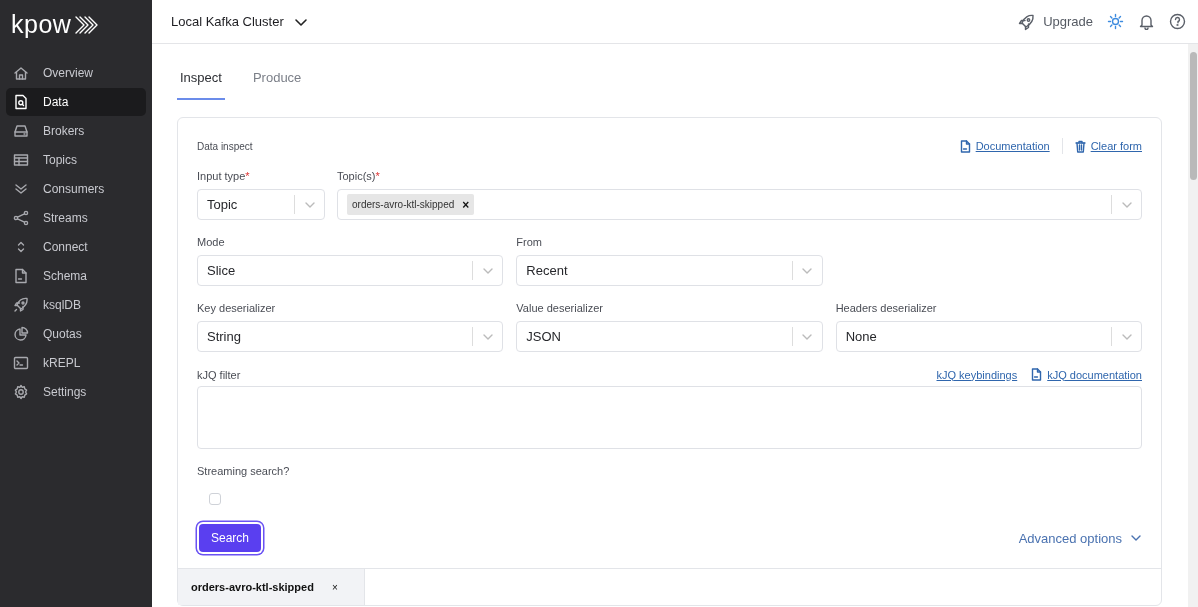 Image resolution: width=1198 pixels, height=607 pixels. I want to click on pie-chart-icon, so click(21, 334).